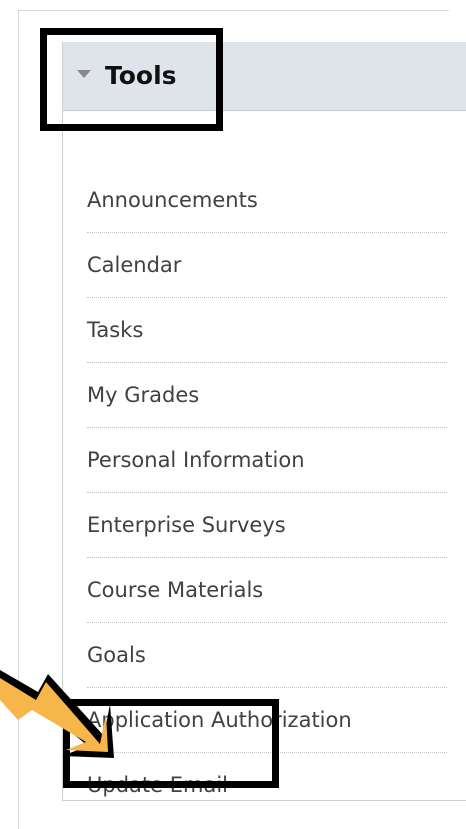 This screenshot has width=466, height=829. What do you see at coordinates (172, 200) in the screenshot?
I see `menu-item-label: Announcements` at bounding box center [172, 200].